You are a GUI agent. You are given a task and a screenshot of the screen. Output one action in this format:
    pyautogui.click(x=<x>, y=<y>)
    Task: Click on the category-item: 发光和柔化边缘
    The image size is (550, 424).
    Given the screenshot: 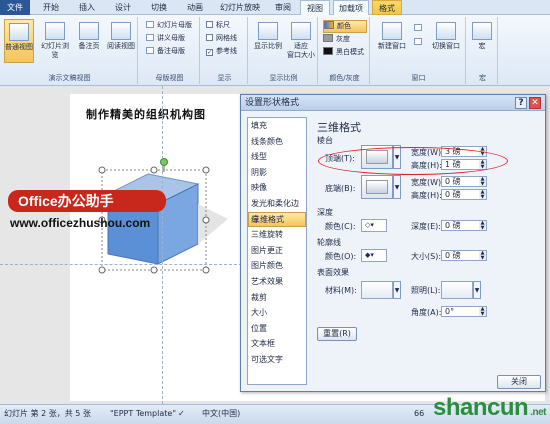 What is the action you would take?
    pyautogui.click(x=277, y=210)
    